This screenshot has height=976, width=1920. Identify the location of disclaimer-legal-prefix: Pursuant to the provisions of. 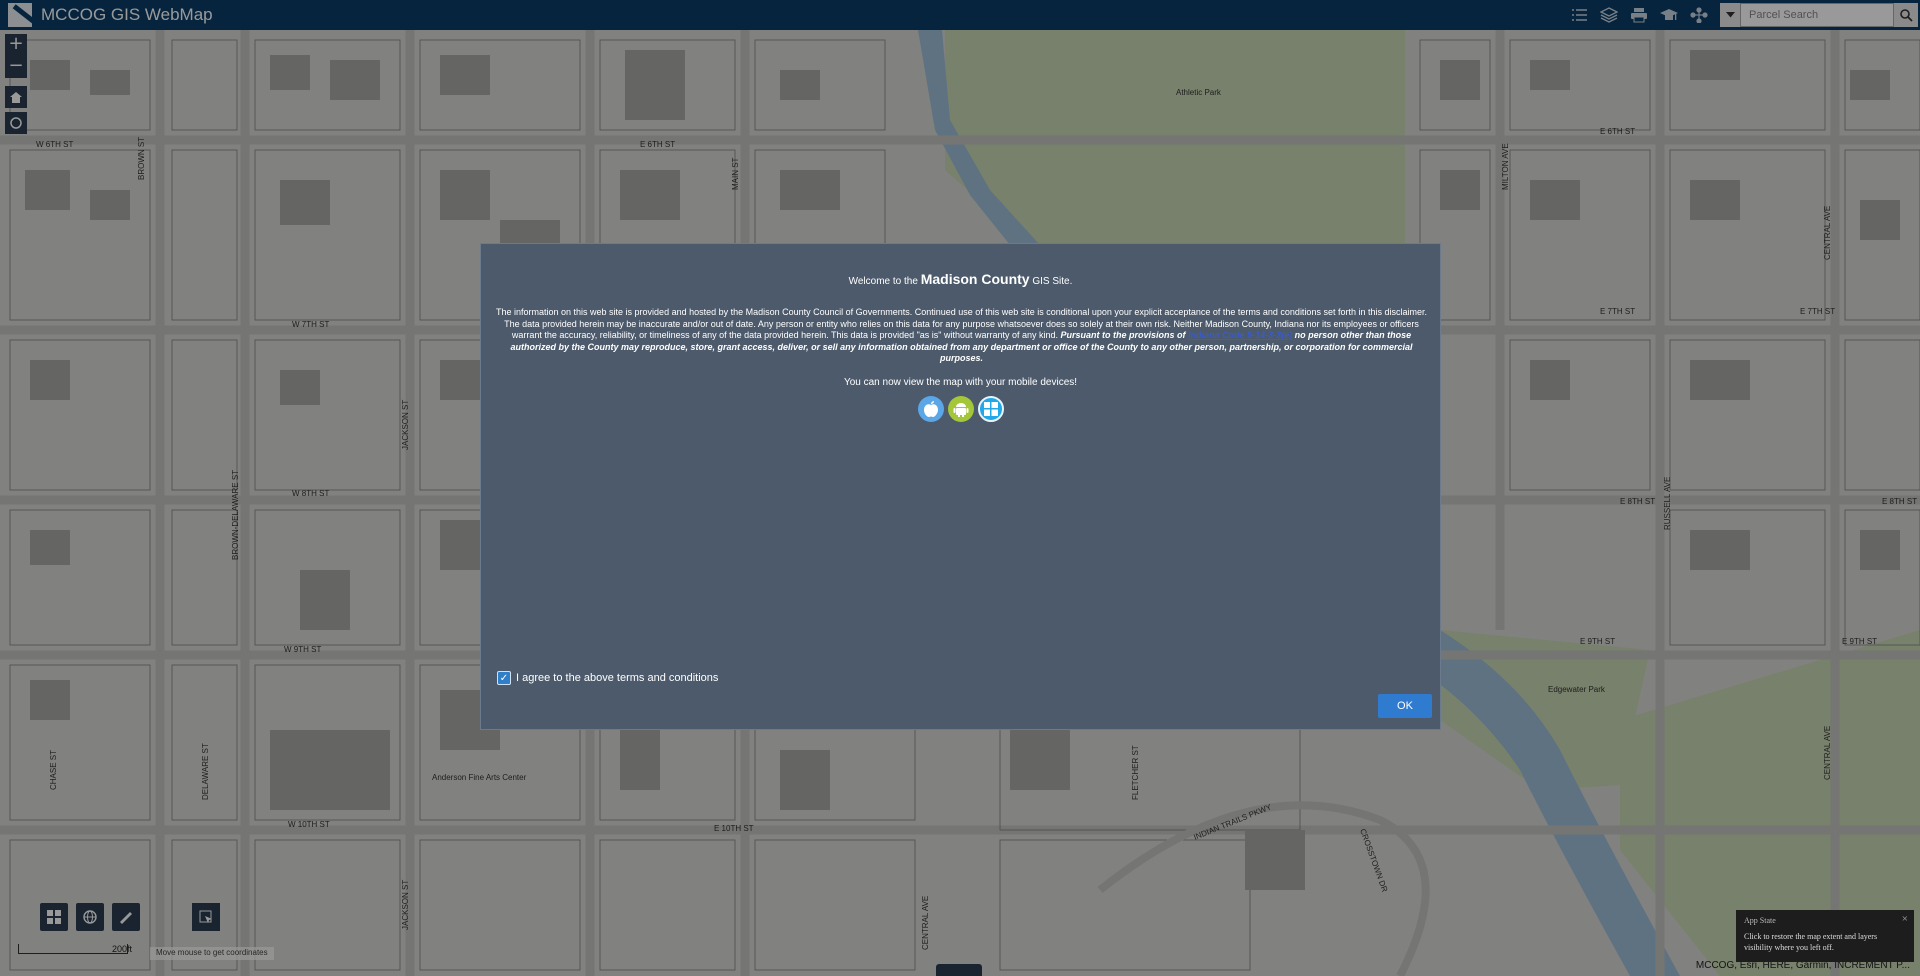
(1124, 335).